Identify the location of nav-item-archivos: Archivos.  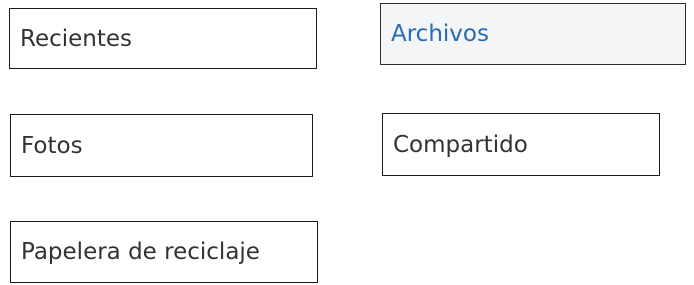
(533, 34).